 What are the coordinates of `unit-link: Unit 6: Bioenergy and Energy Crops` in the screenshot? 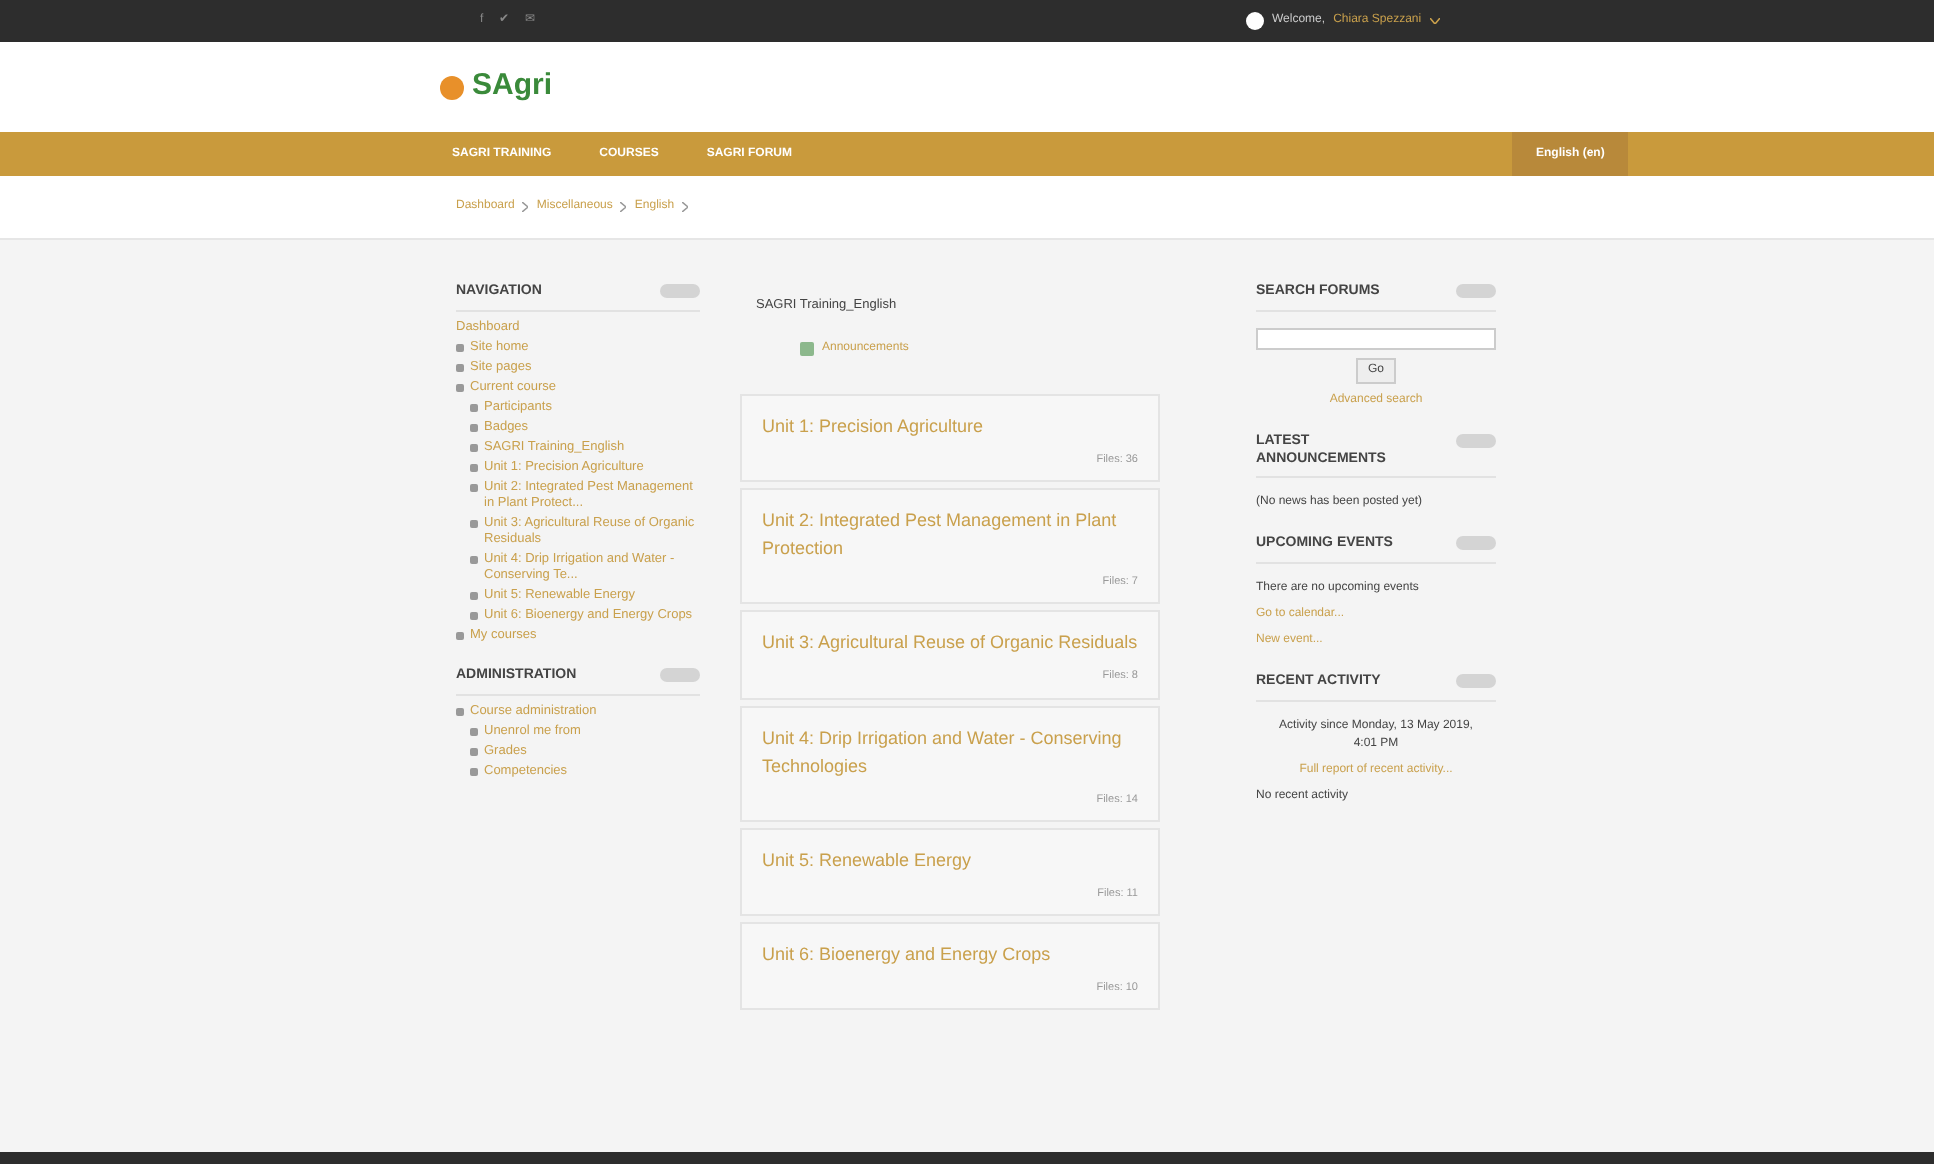 It's located at (950, 954).